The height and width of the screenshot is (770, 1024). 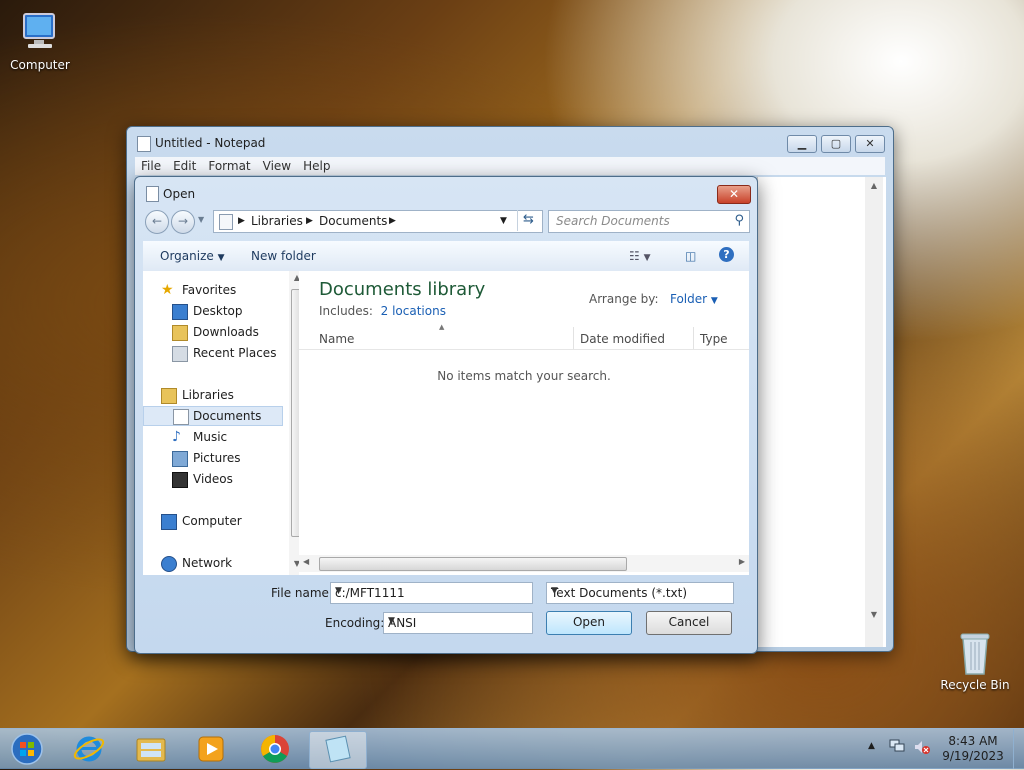 I want to click on taskbar-notepad, so click(x=338, y=750).